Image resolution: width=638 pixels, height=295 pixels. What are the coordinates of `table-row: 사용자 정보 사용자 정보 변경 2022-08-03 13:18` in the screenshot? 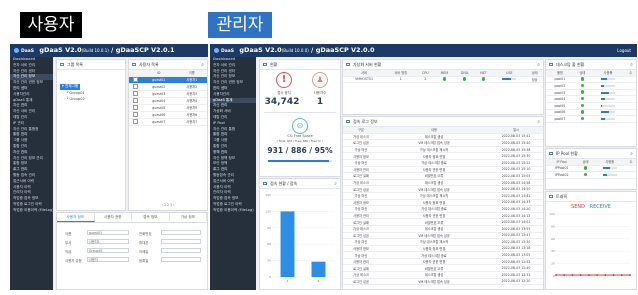 It's located at (443, 249).